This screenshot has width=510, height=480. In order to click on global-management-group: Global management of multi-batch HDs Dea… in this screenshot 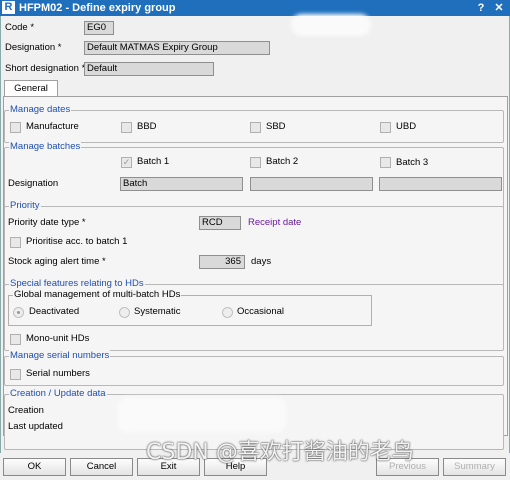, I will do `click(190, 307)`.